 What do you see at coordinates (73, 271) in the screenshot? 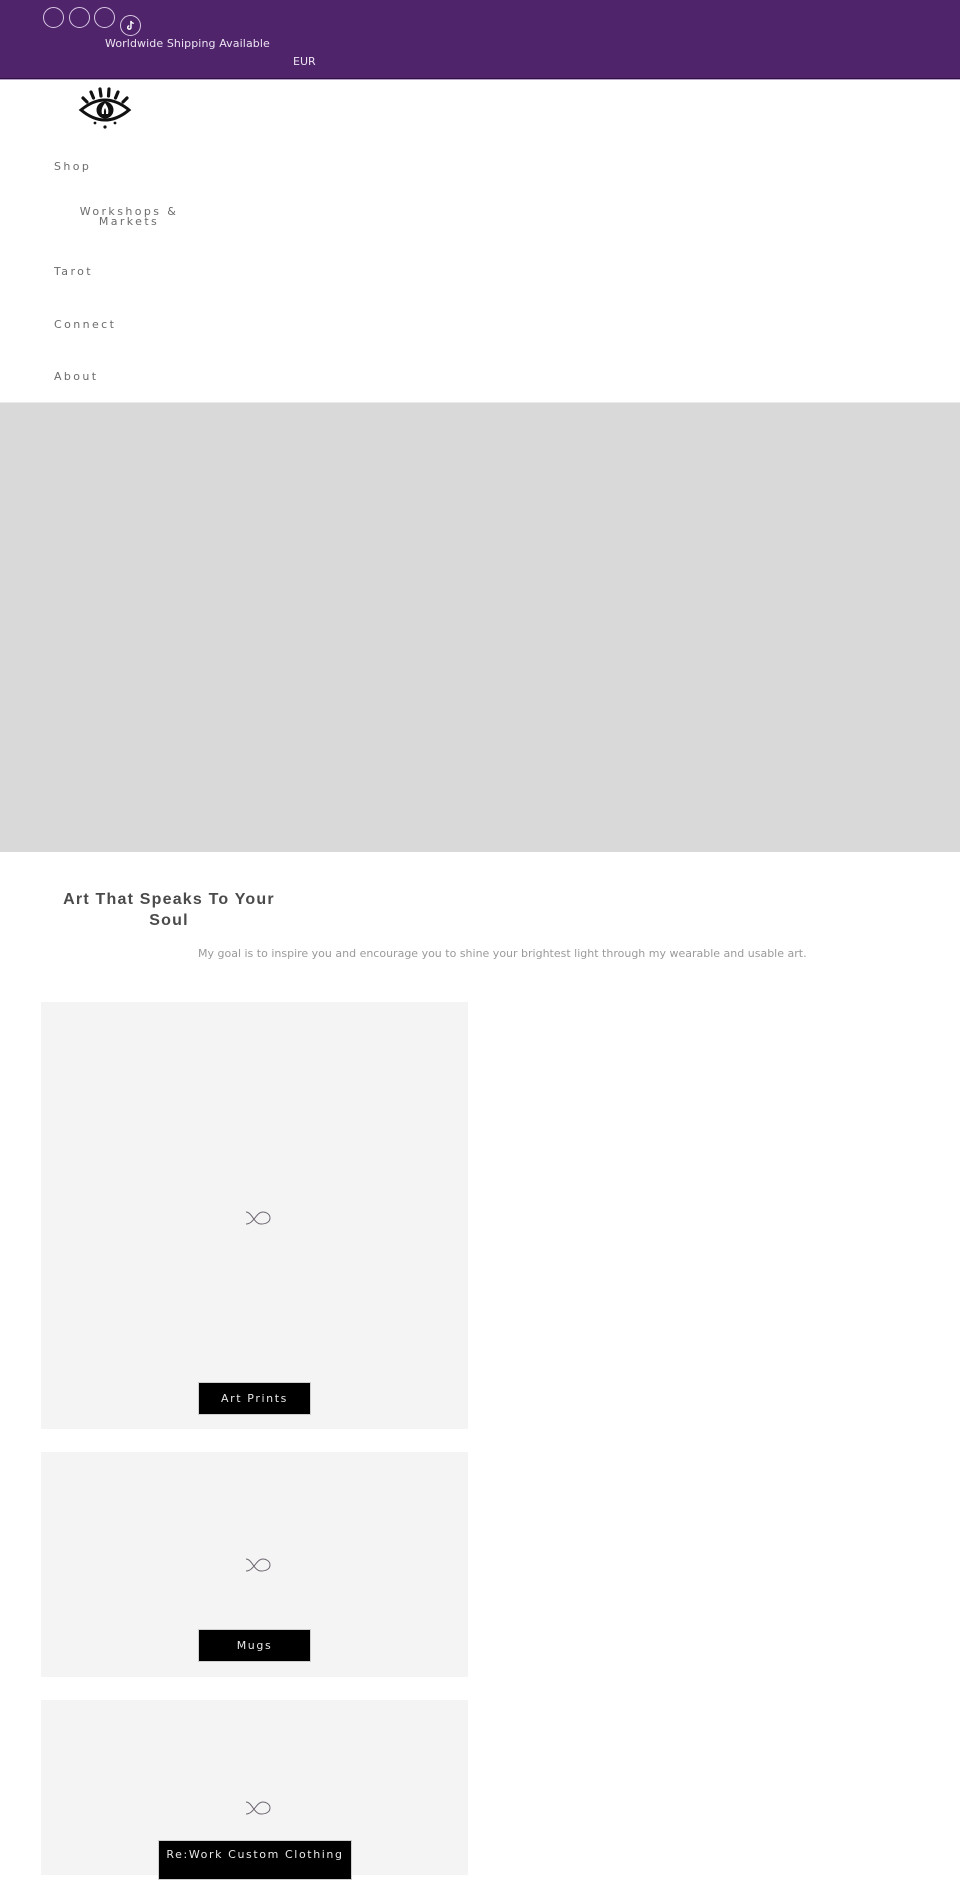
I see `nav-item-tarot: Tarot` at bounding box center [73, 271].